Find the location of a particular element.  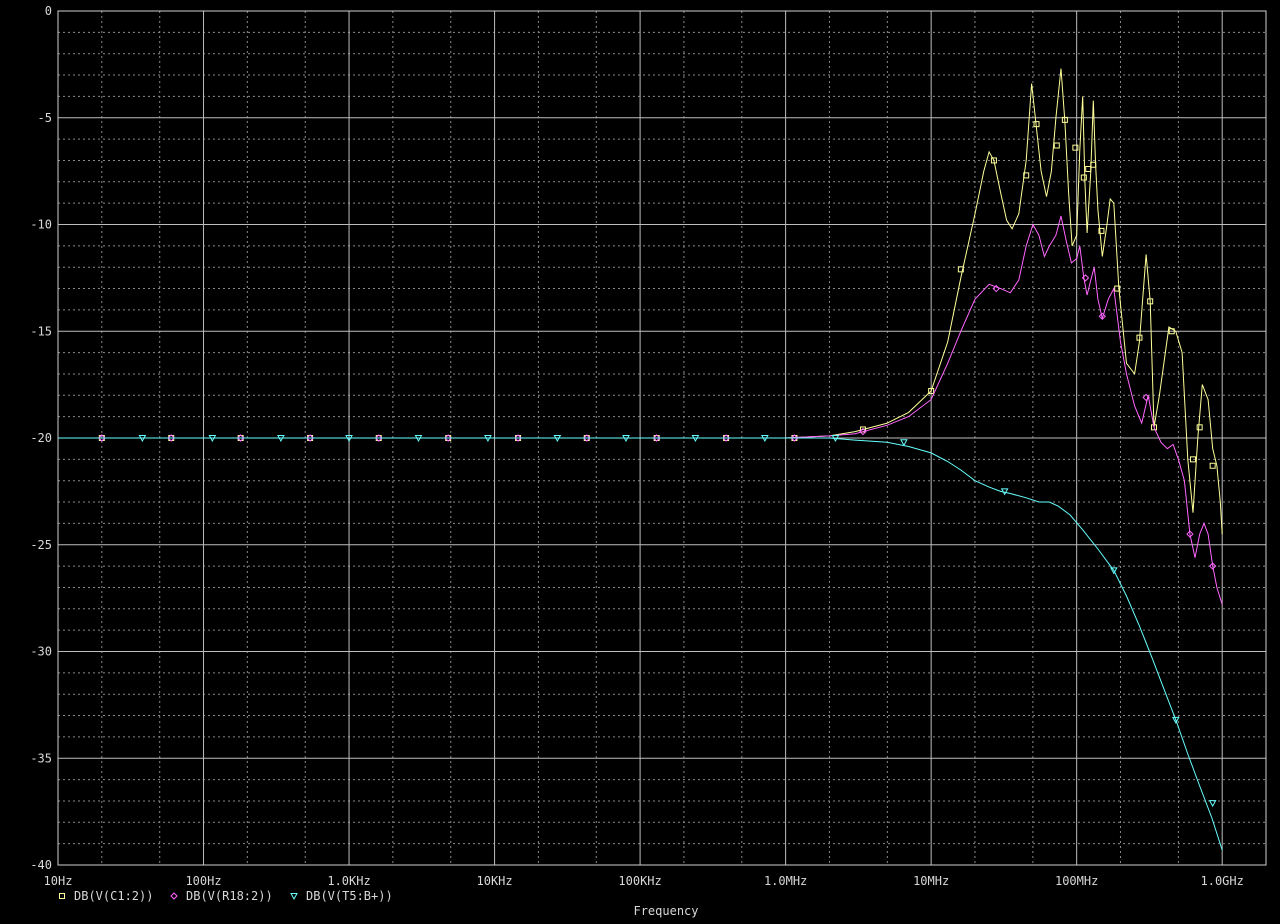

y-tick-label: -40 is located at coordinates (41, 865).